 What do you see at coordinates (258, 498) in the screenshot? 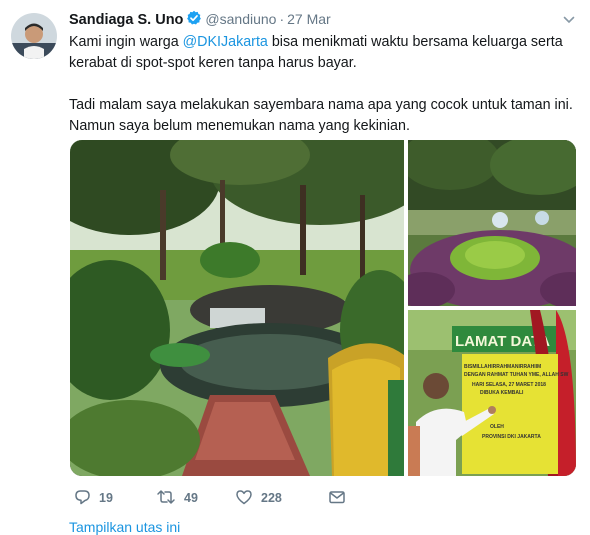
I see `like-button: 228` at bounding box center [258, 498].